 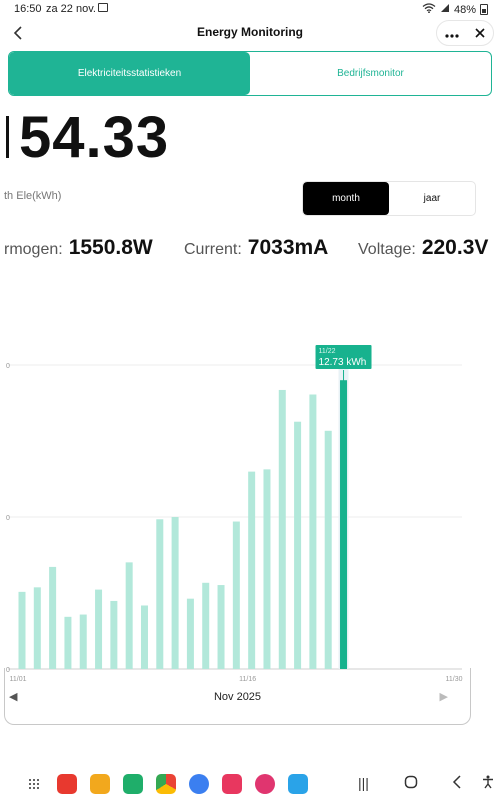 What do you see at coordinates (232, 784) in the screenshot?
I see `camera-icon` at bounding box center [232, 784].